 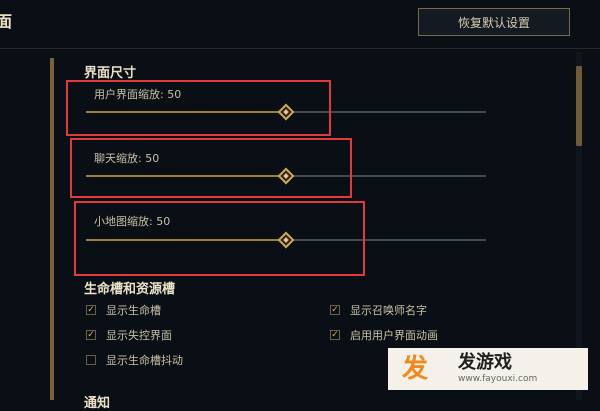 I want to click on option-show-health-bar-shake: 显示生命槽抖动, so click(x=134, y=360).